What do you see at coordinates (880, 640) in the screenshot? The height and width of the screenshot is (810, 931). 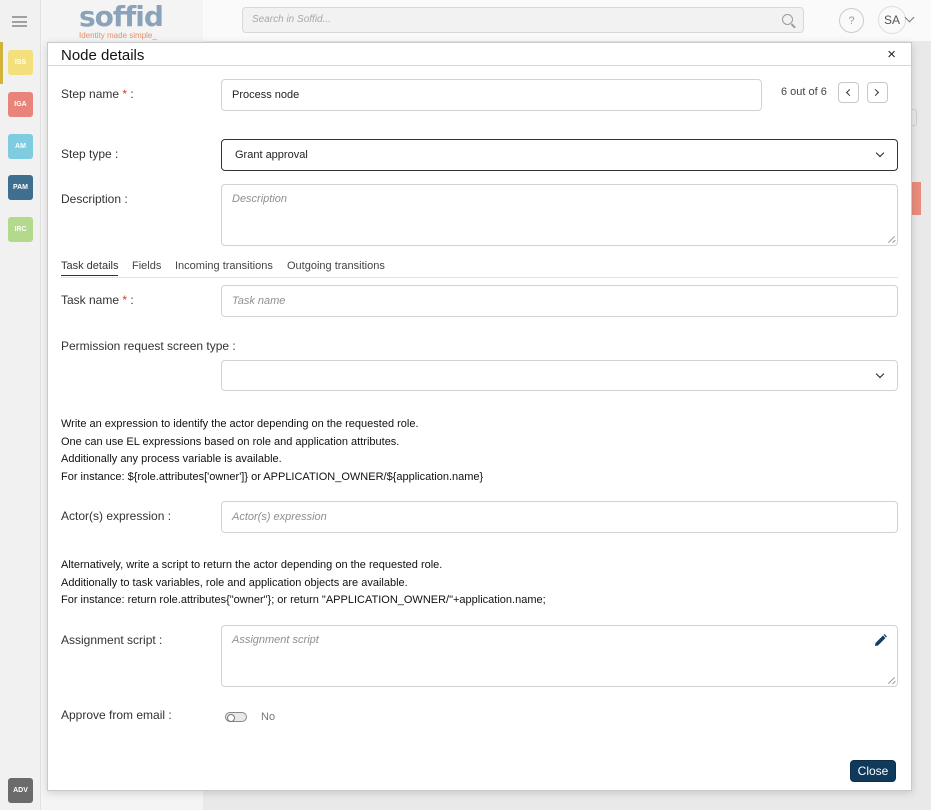 I see `pencil-icon` at bounding box center [880, 640].